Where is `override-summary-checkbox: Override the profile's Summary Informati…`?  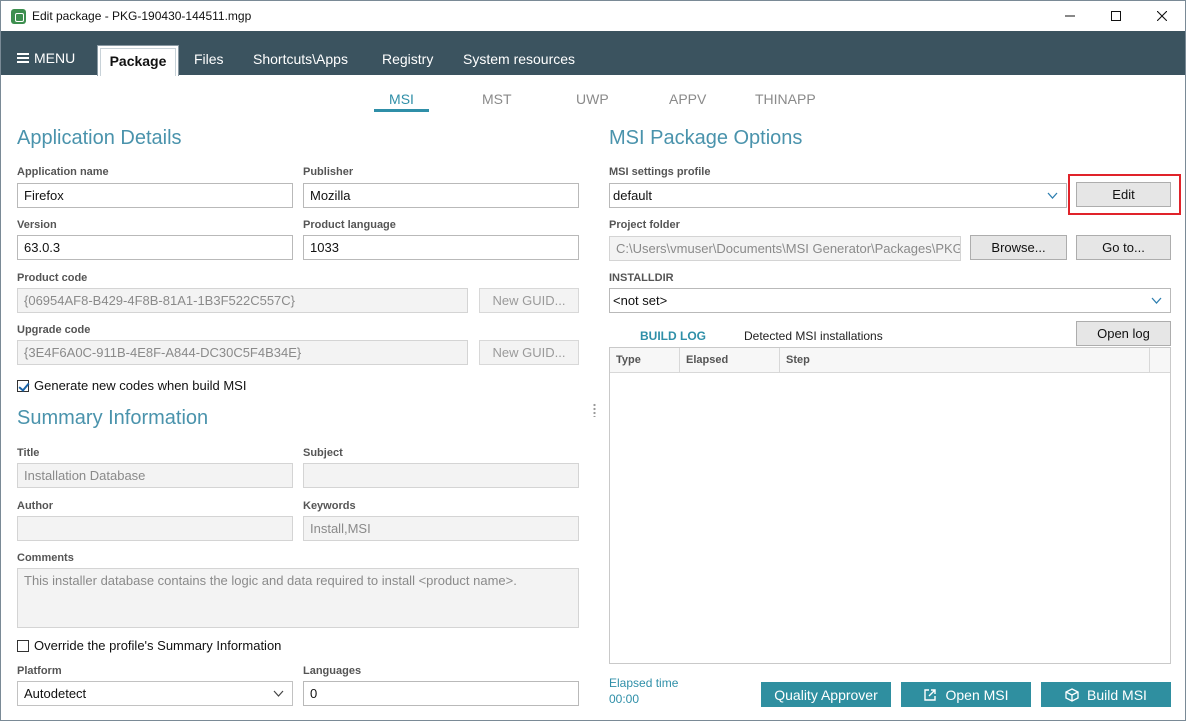 override-summary-checkbox: Override the profile's Summary Informati… is located at coordinates (149, 645).